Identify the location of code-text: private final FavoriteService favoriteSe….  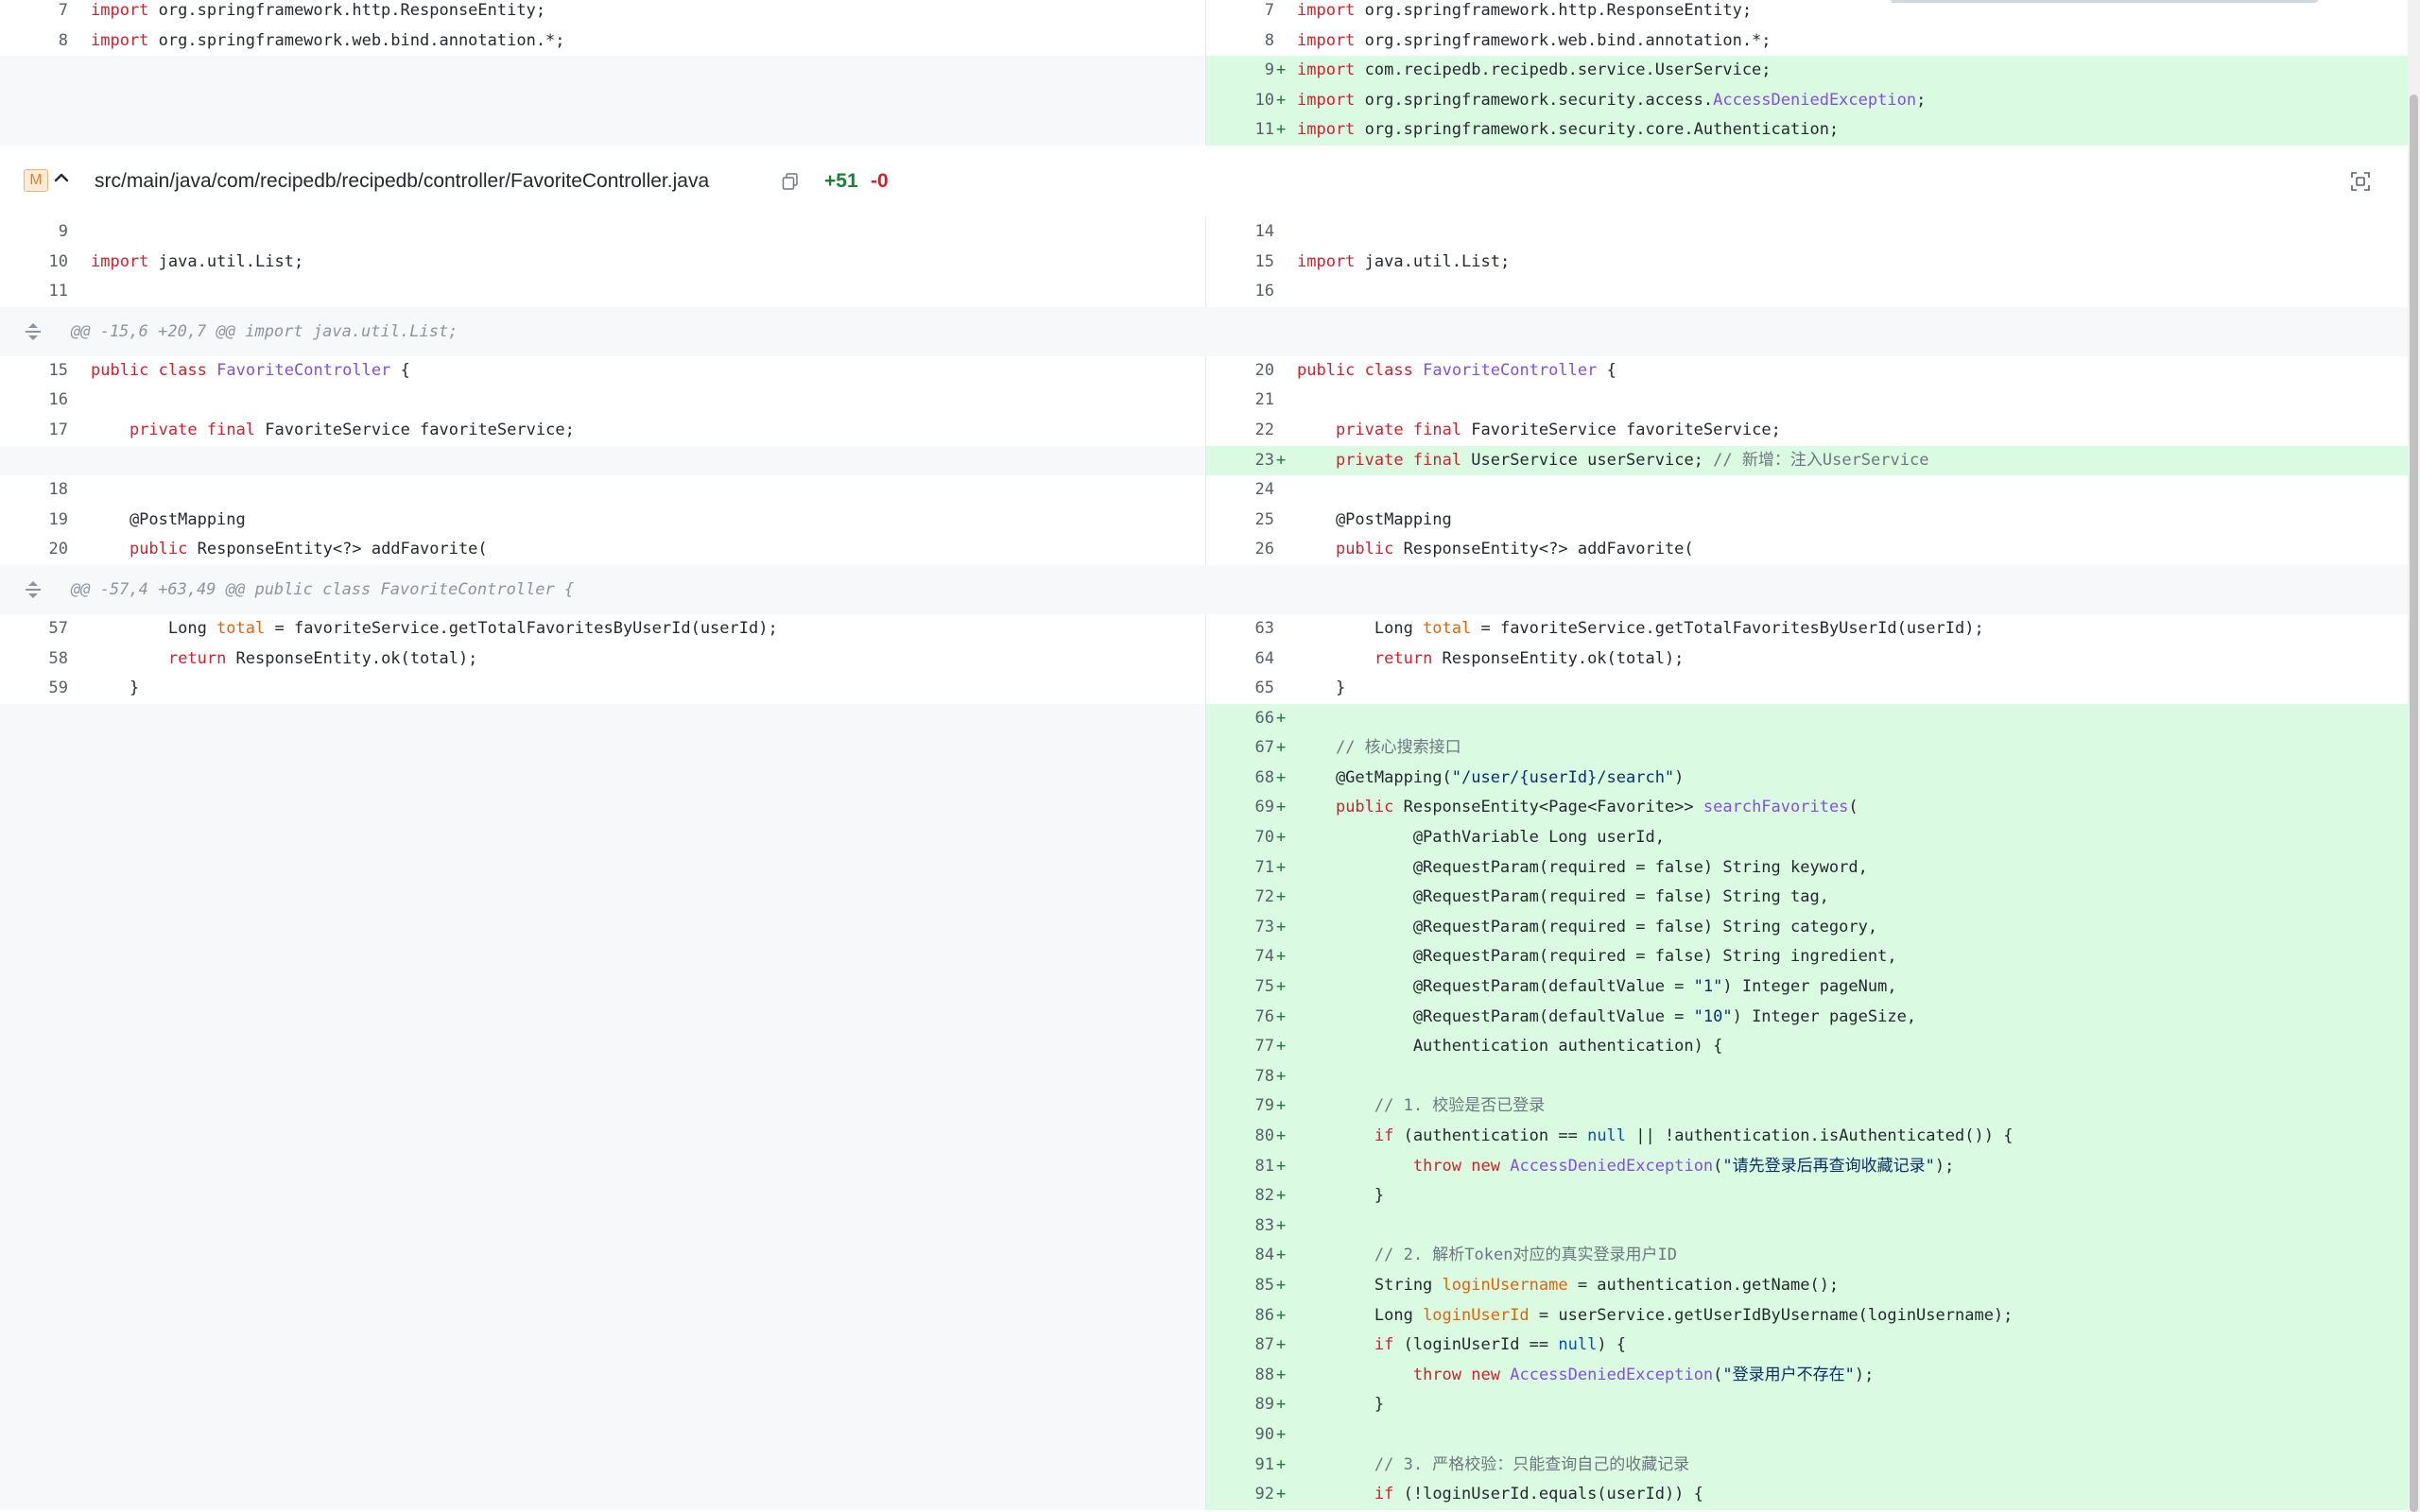
(1558, 429).